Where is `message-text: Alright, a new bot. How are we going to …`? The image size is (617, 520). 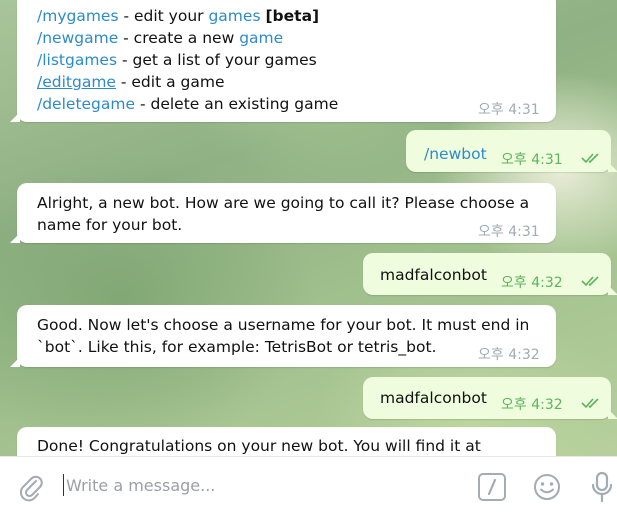
message-text: Alright, a new bot. How are we going to … is located at coordinates (283, 214).